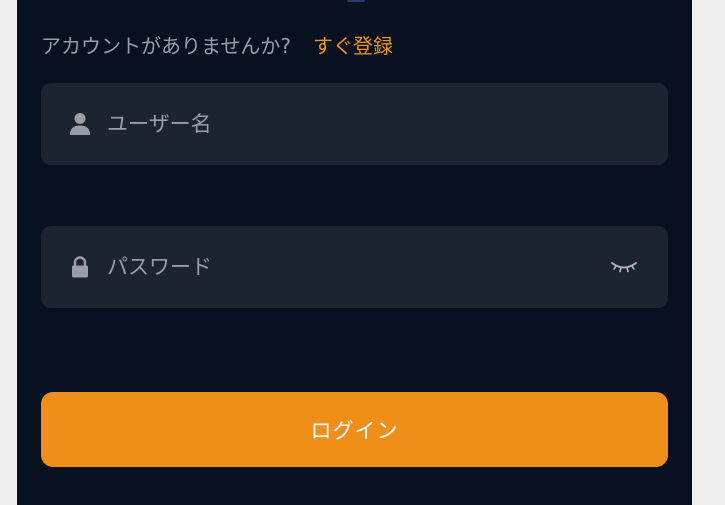 The height and width of the screenshot is (505, 725). I want to click on password-field, so click(354, 267).